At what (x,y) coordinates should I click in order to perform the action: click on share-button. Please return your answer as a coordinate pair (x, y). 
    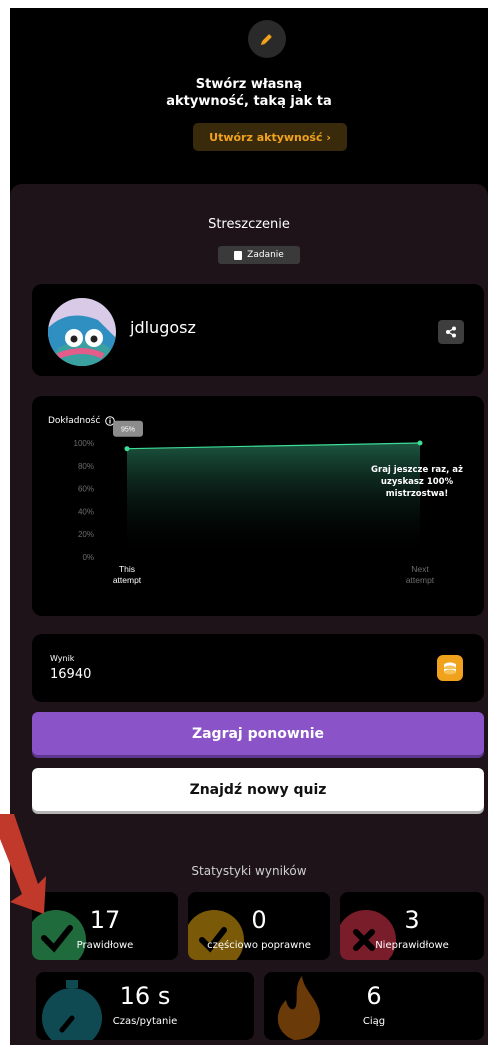
    Looking at the image, I should click on (451, 332).